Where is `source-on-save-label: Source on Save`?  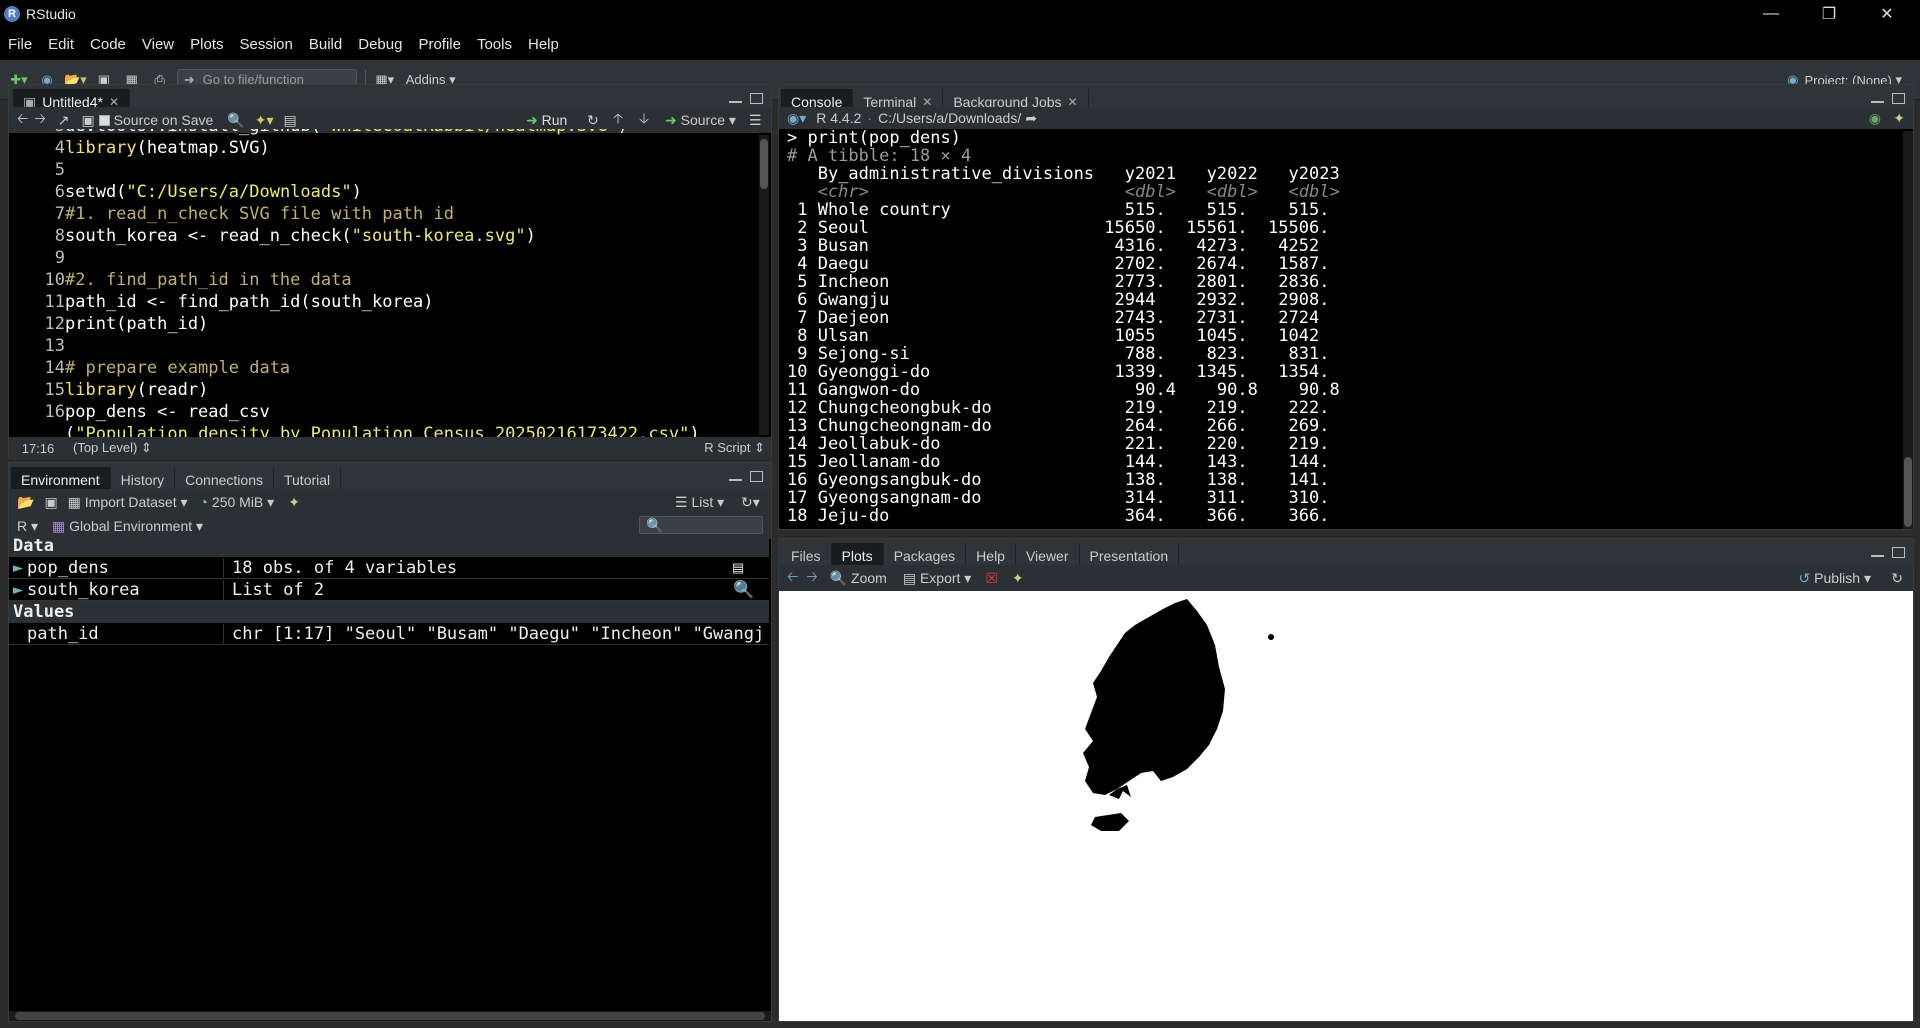
source-on-save-label: Source on Save is located at coordinates (164, 120).